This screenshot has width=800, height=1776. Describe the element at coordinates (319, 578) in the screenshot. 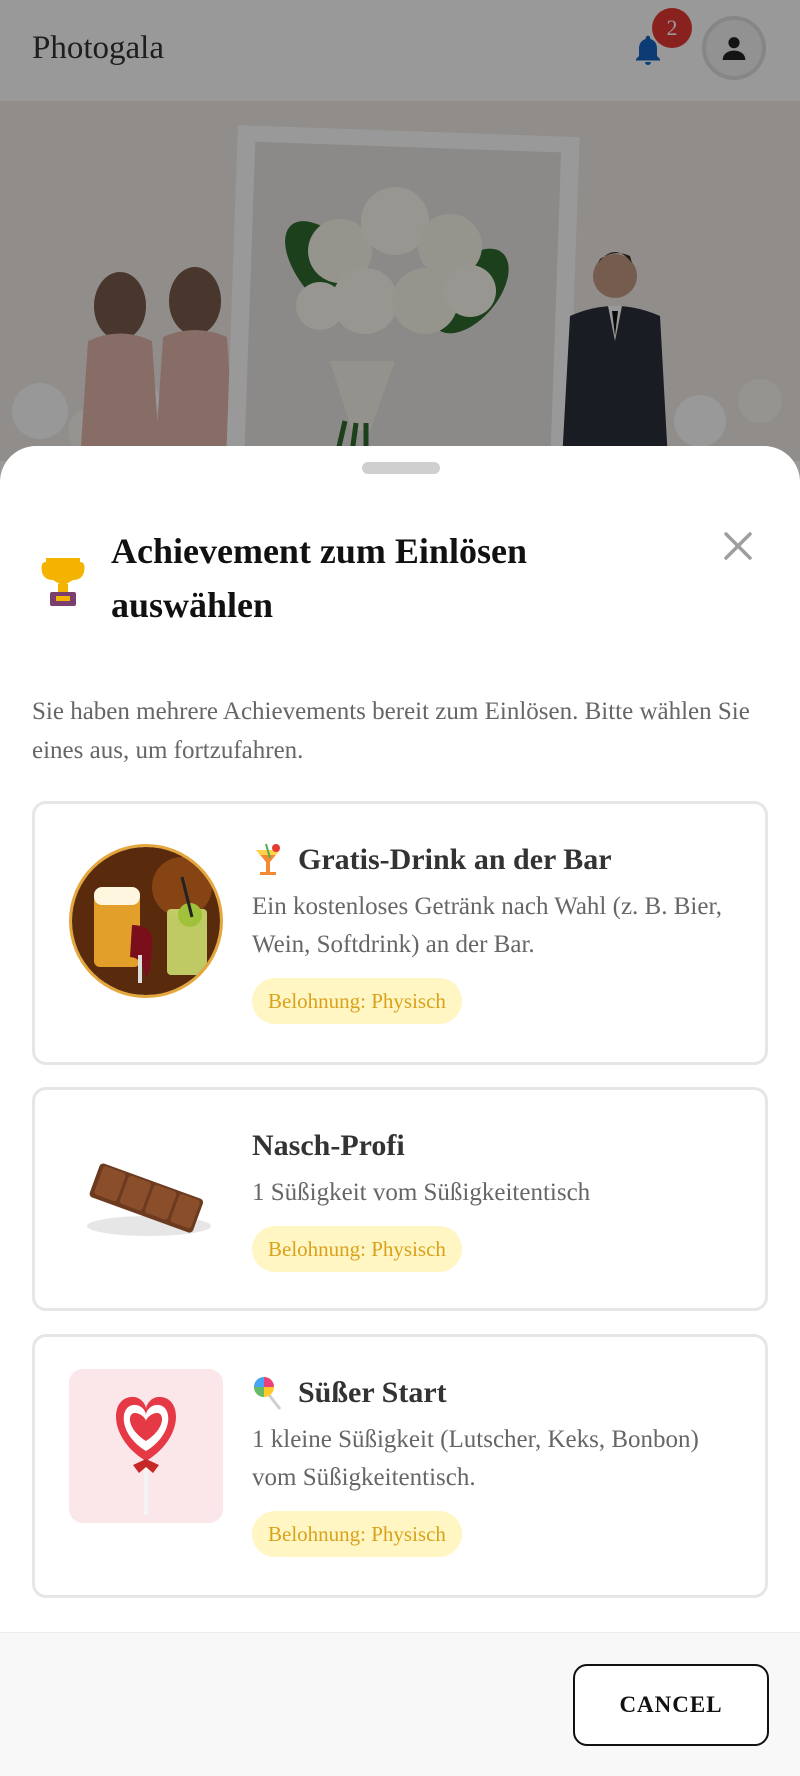

I see `sheet-title: Achievement zum Einlösen auswählen` at that location.